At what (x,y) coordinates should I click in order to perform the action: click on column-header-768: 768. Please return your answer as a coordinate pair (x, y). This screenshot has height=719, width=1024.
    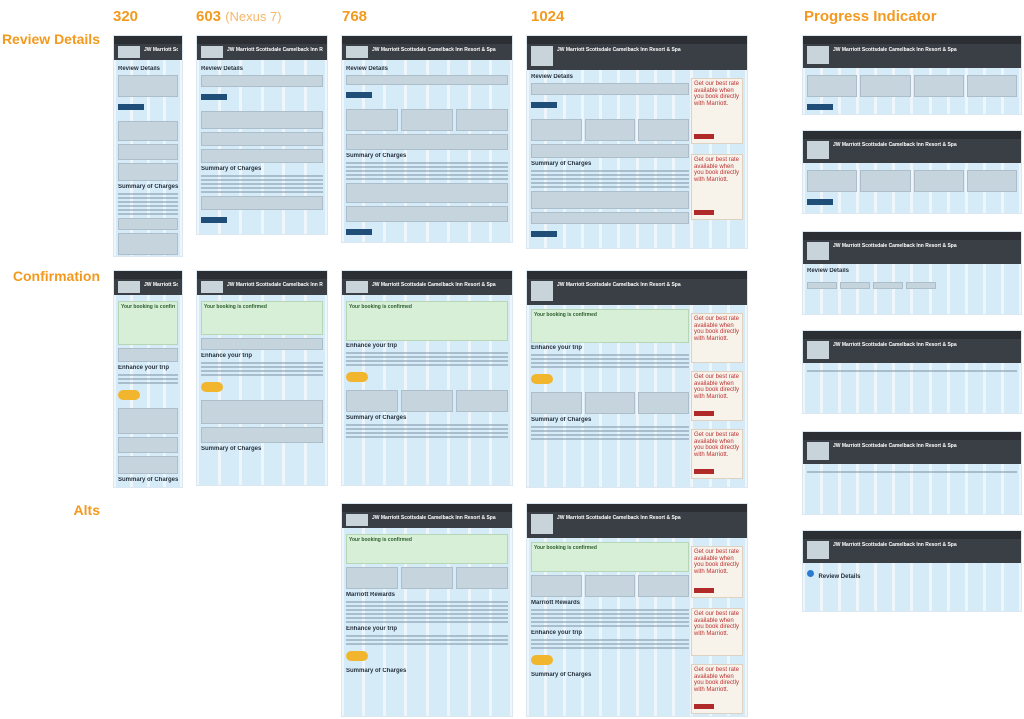
    Looking at the image, I should click on (355, 16).